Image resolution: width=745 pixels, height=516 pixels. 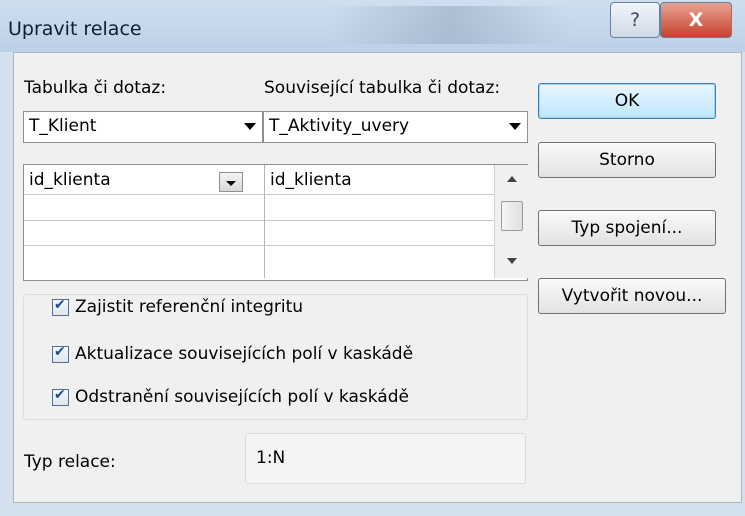 I want to click on cascade-delete-option: Odstranění souvisejících polí v kaskádě, so click(x=230, y=397).